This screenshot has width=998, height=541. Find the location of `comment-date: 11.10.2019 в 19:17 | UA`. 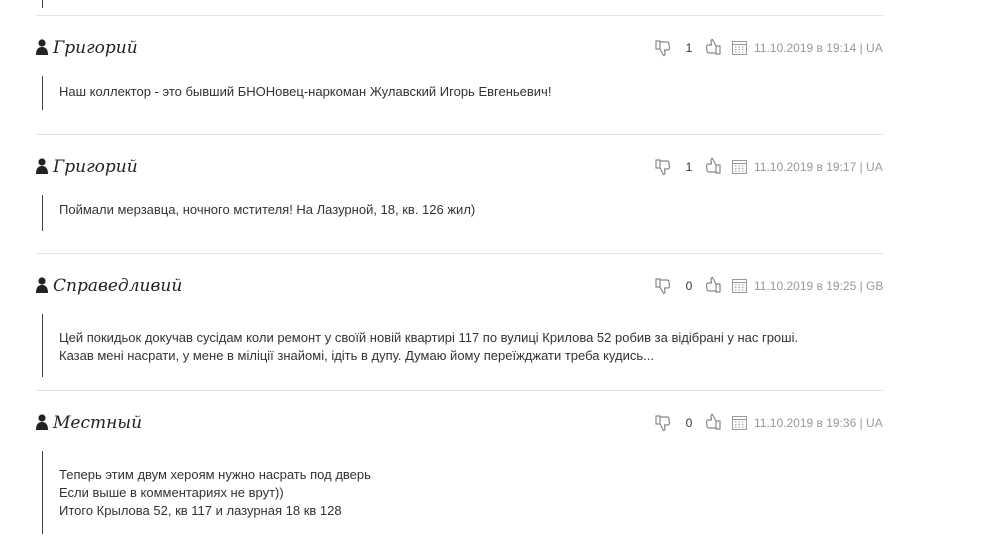

comment-date: 11.10.2019 в 19:17 | UA is located at coordinates (818, 167).